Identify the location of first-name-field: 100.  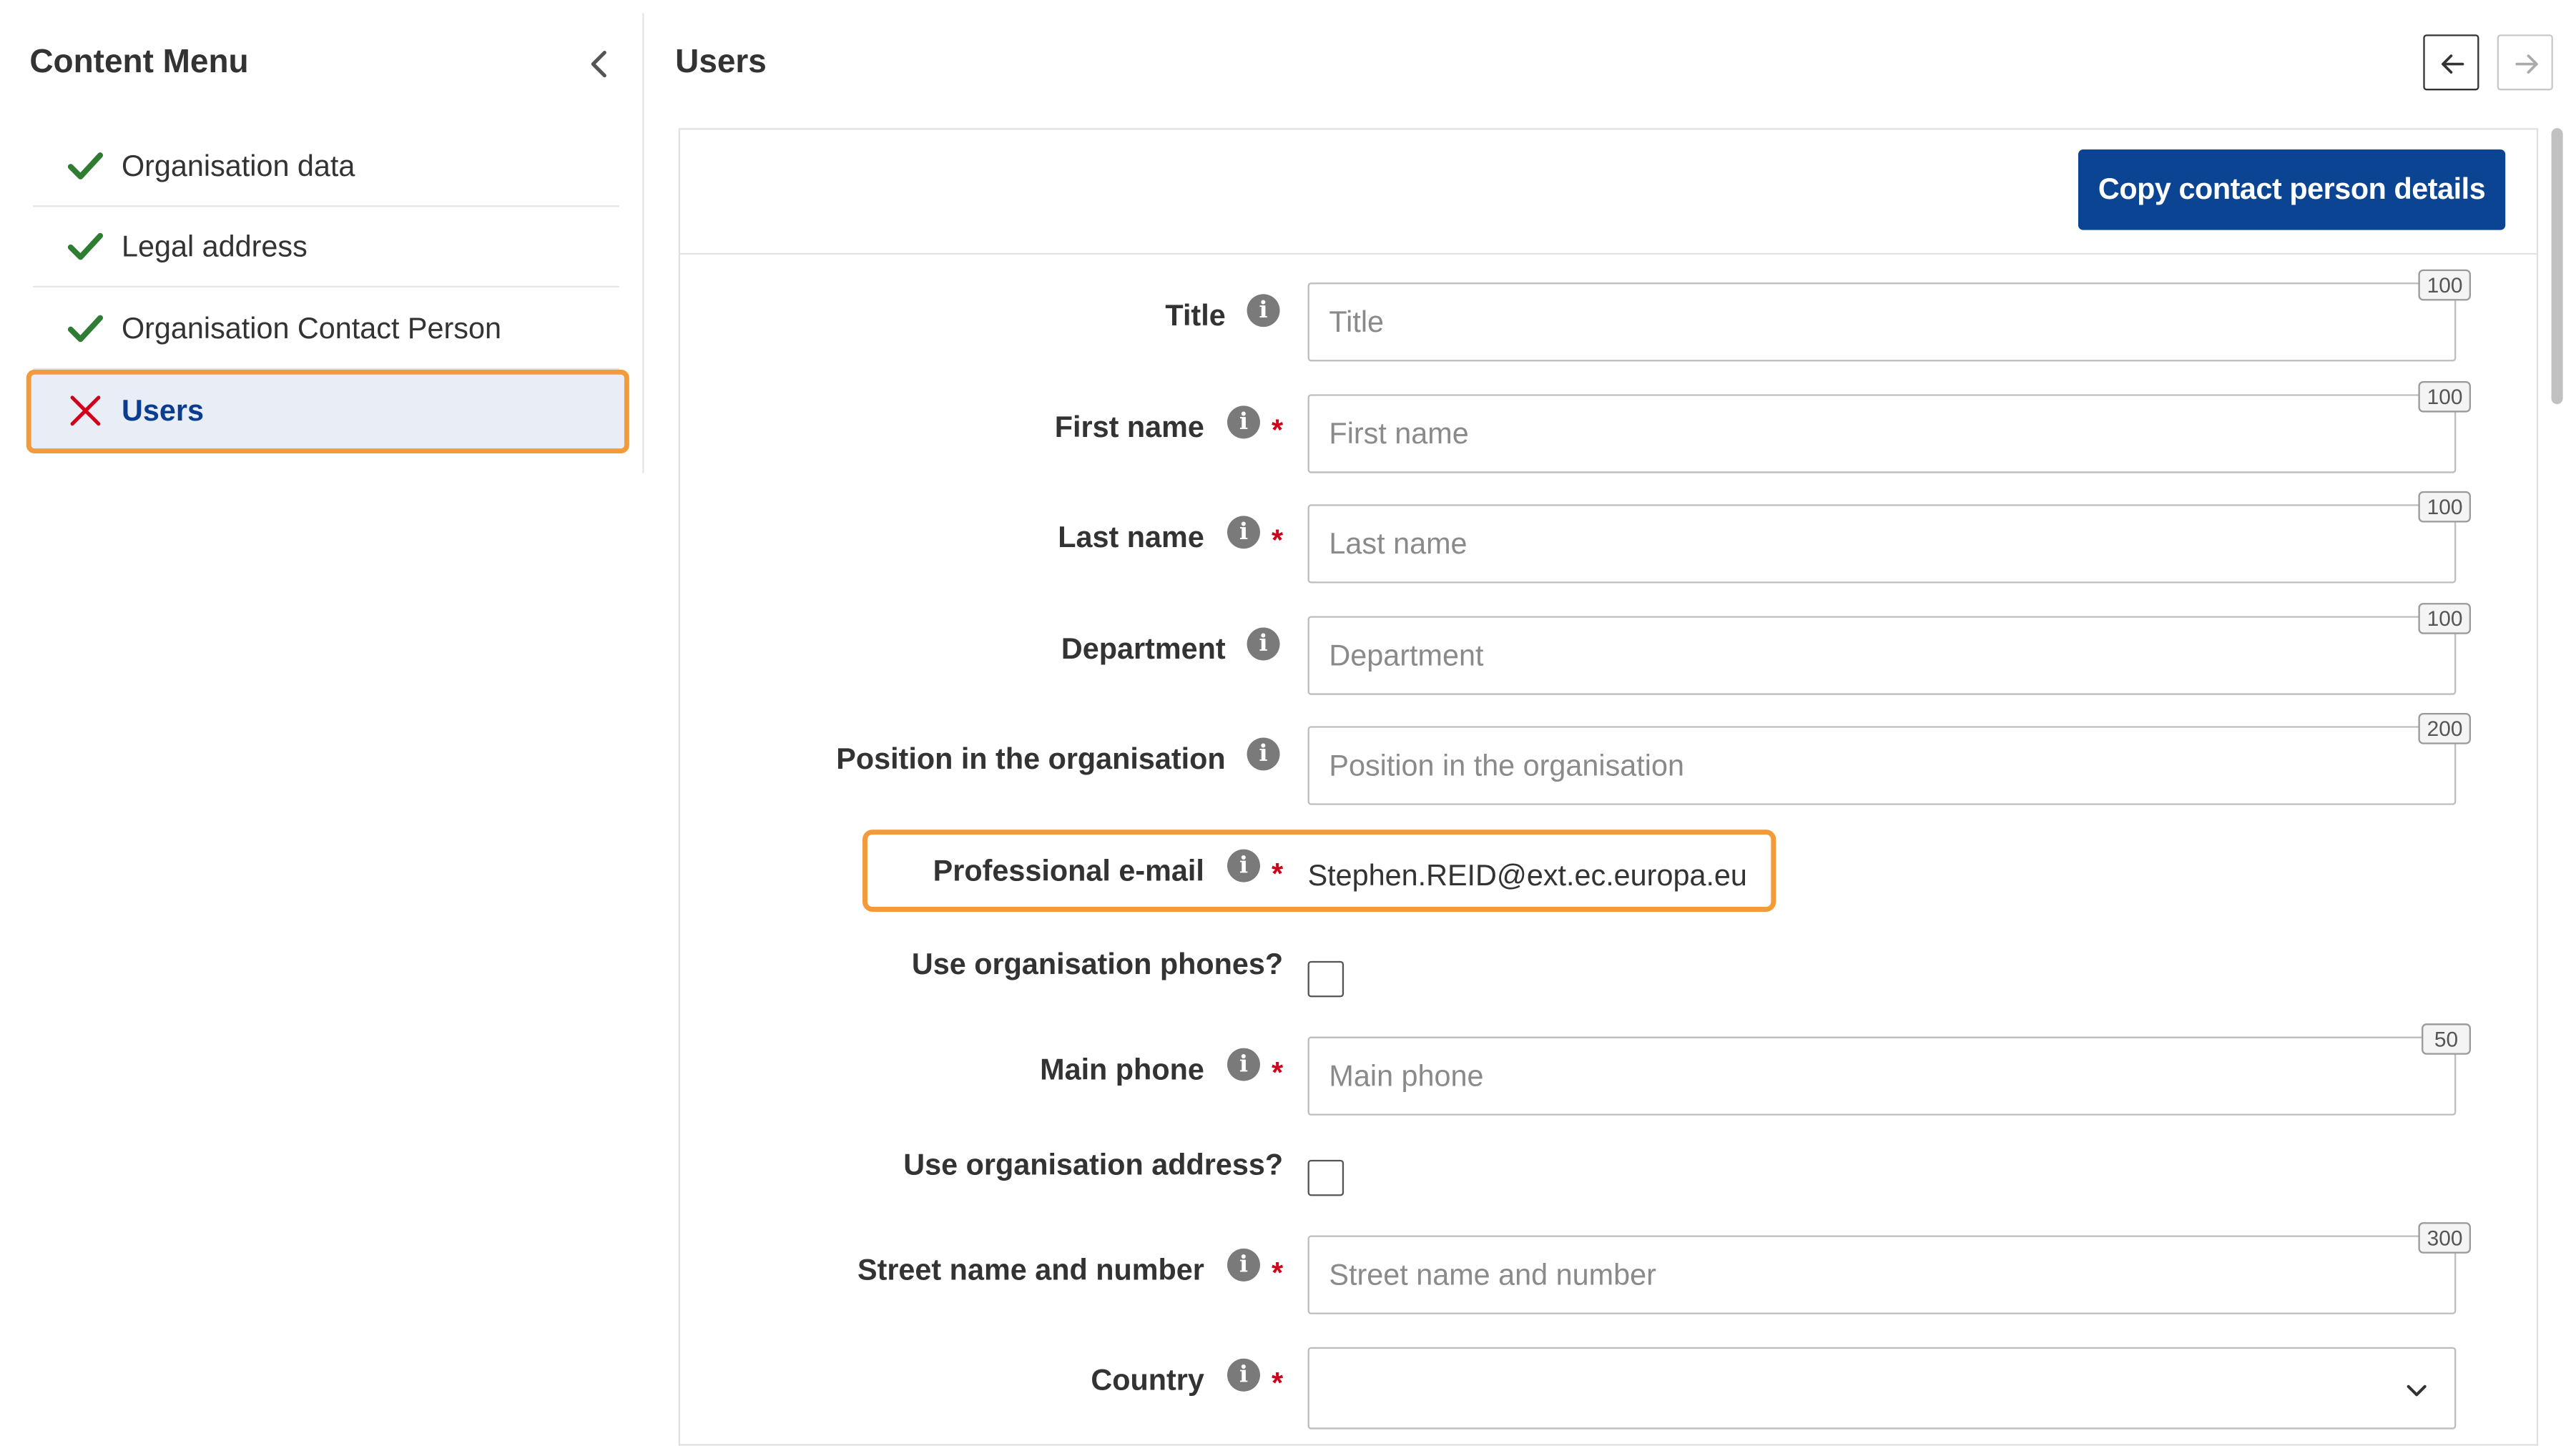
(1889, 426).